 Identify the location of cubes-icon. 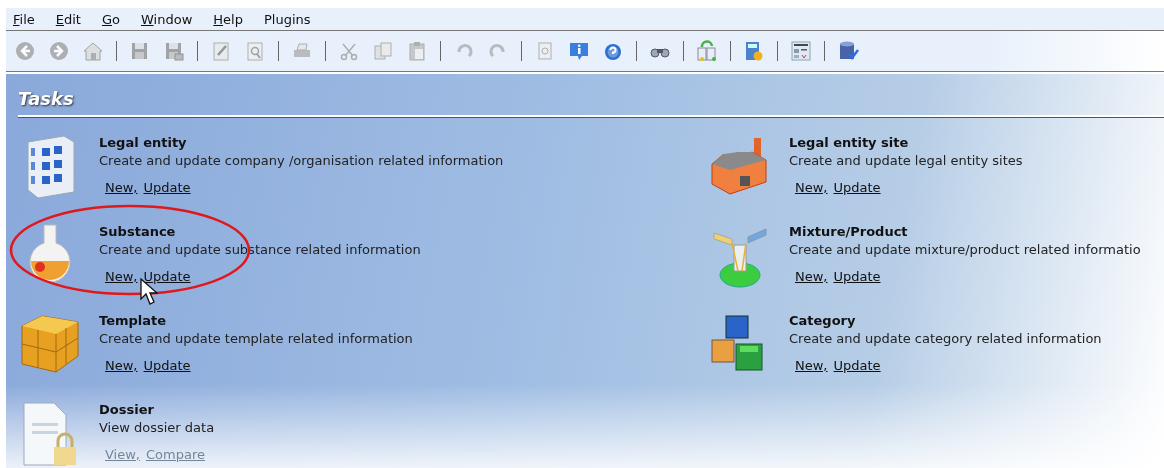
(737, 343).